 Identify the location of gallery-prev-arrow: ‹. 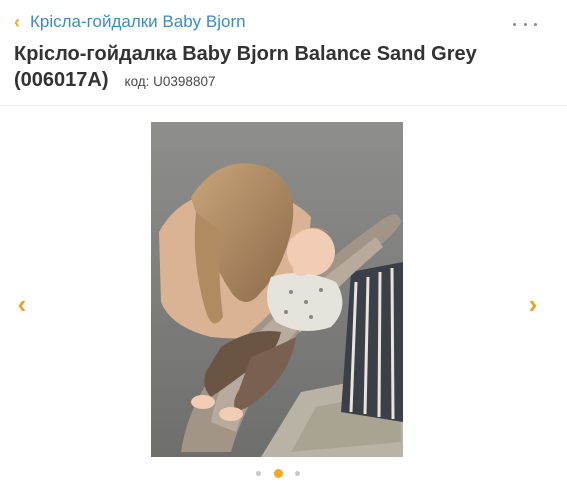
(22, 304).